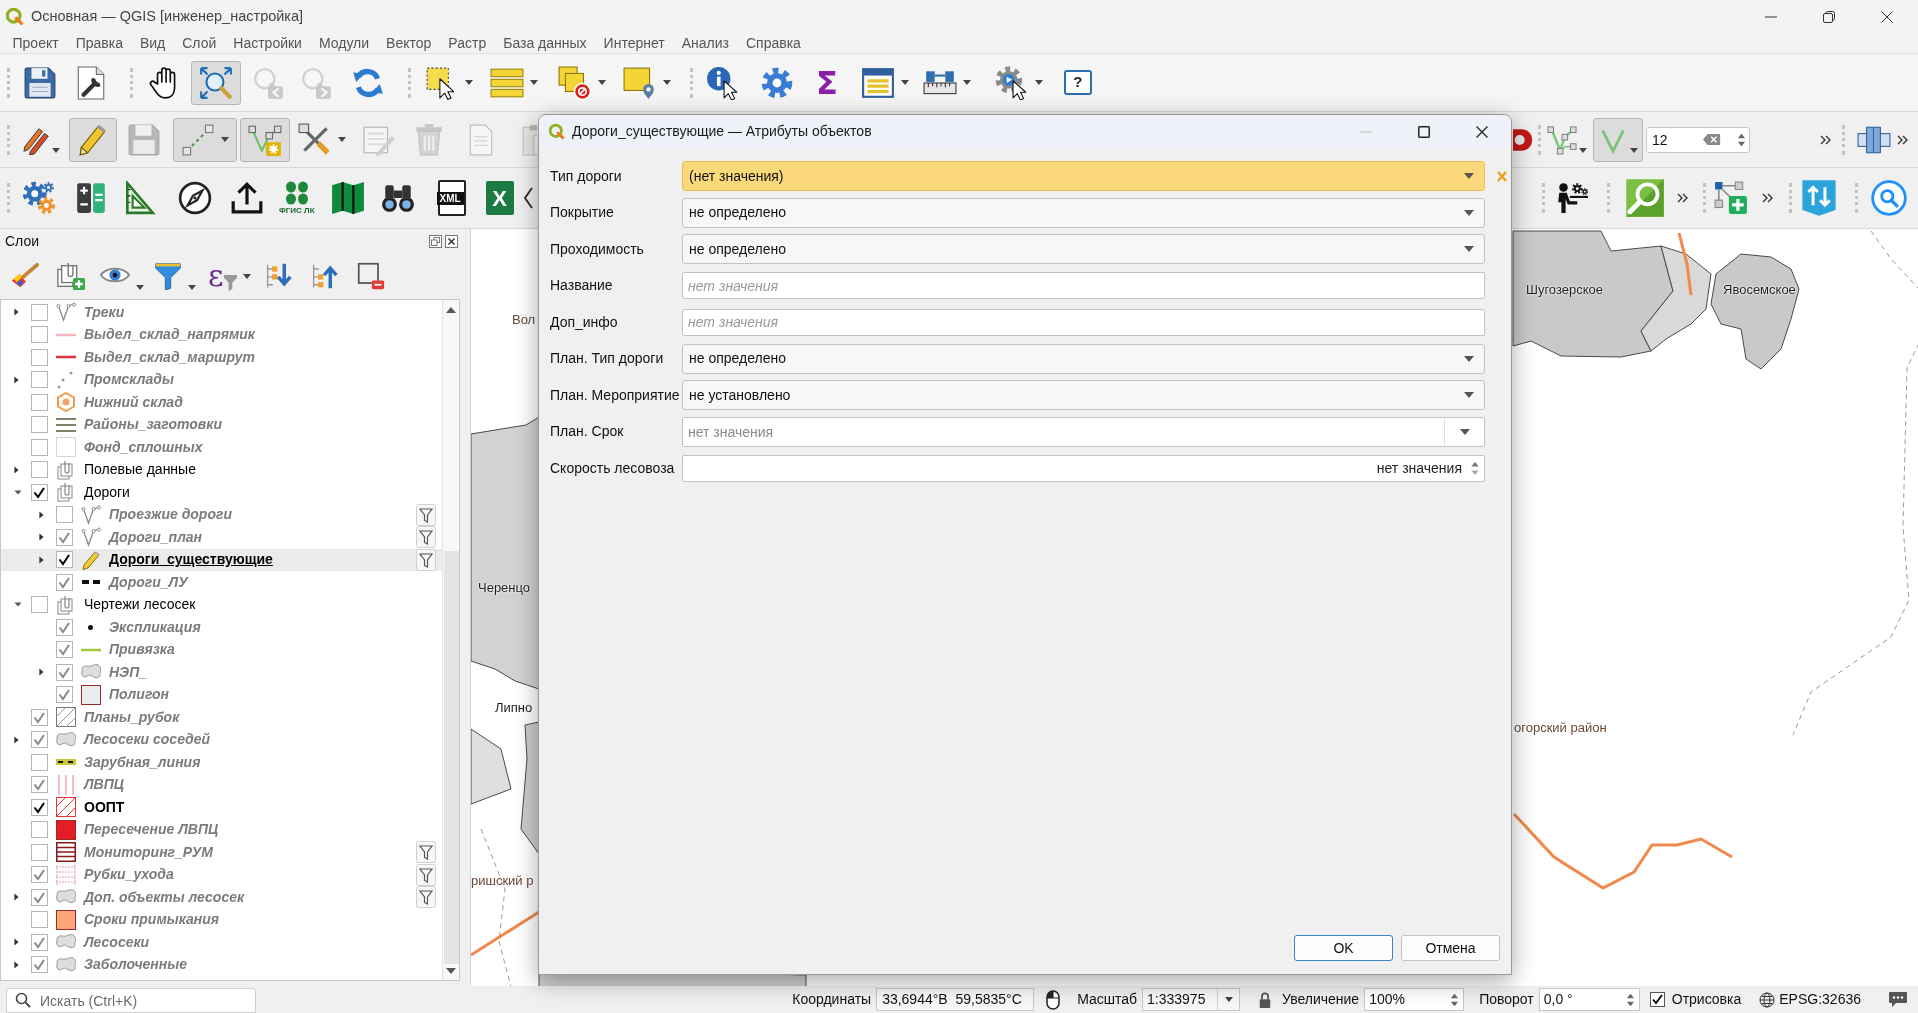 Image resolution: width=1918 pixels, height=1013 pixels. Describe the element at coordinates (451, 757) in the screenshot. I see `scrollbar-thumb` at that location.